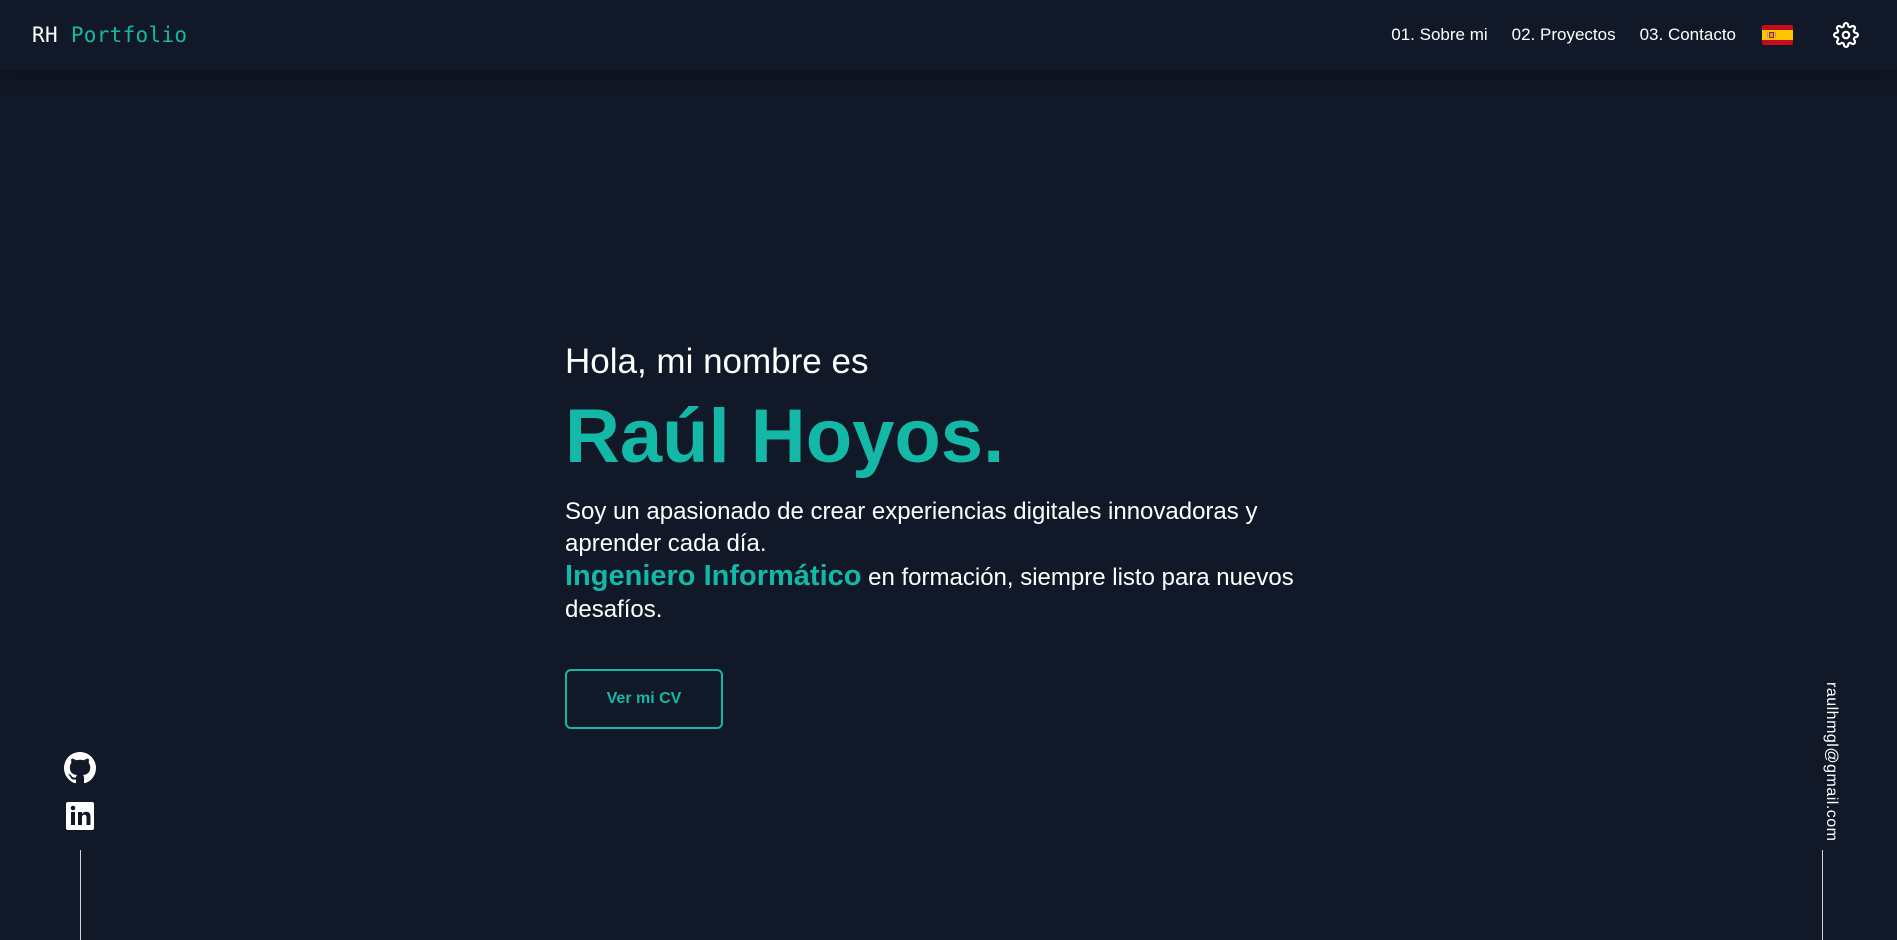 Image resolution: width=1897 pixels, height=940 pixels. What do you see at coordinates (80, 792) in the screenshot?
I see `social-links` at bounding box center [80, 792].